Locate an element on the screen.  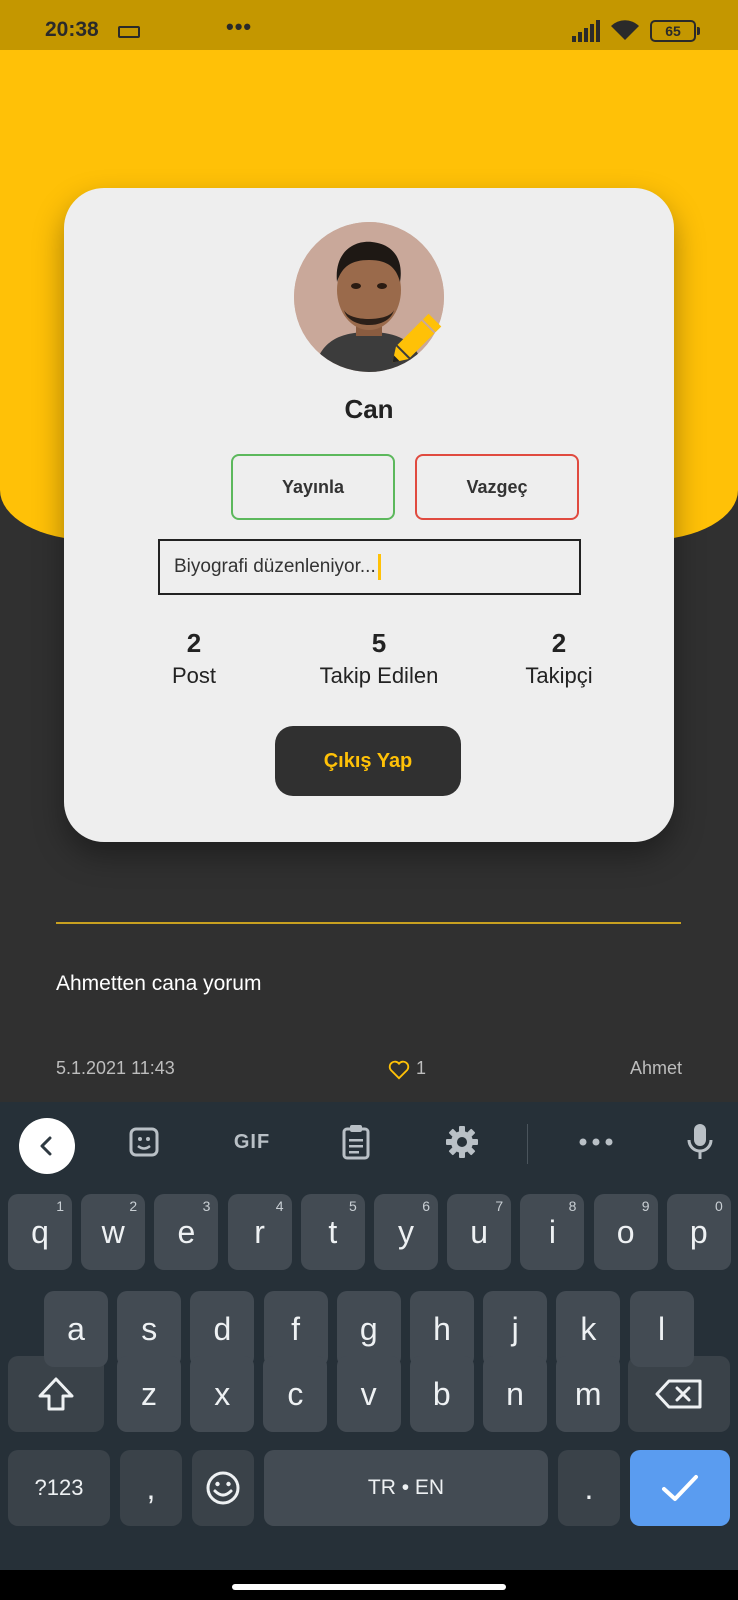
key-o: o9 is located at coordinates (625, 1232).